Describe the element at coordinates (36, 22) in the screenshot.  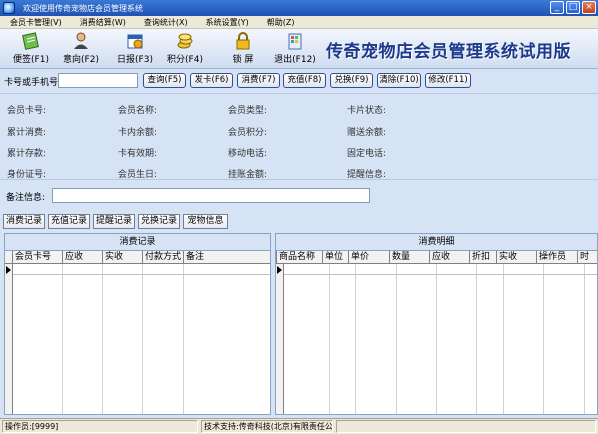
I see `menu-member-card: 会员卡管理(V)` at that location.